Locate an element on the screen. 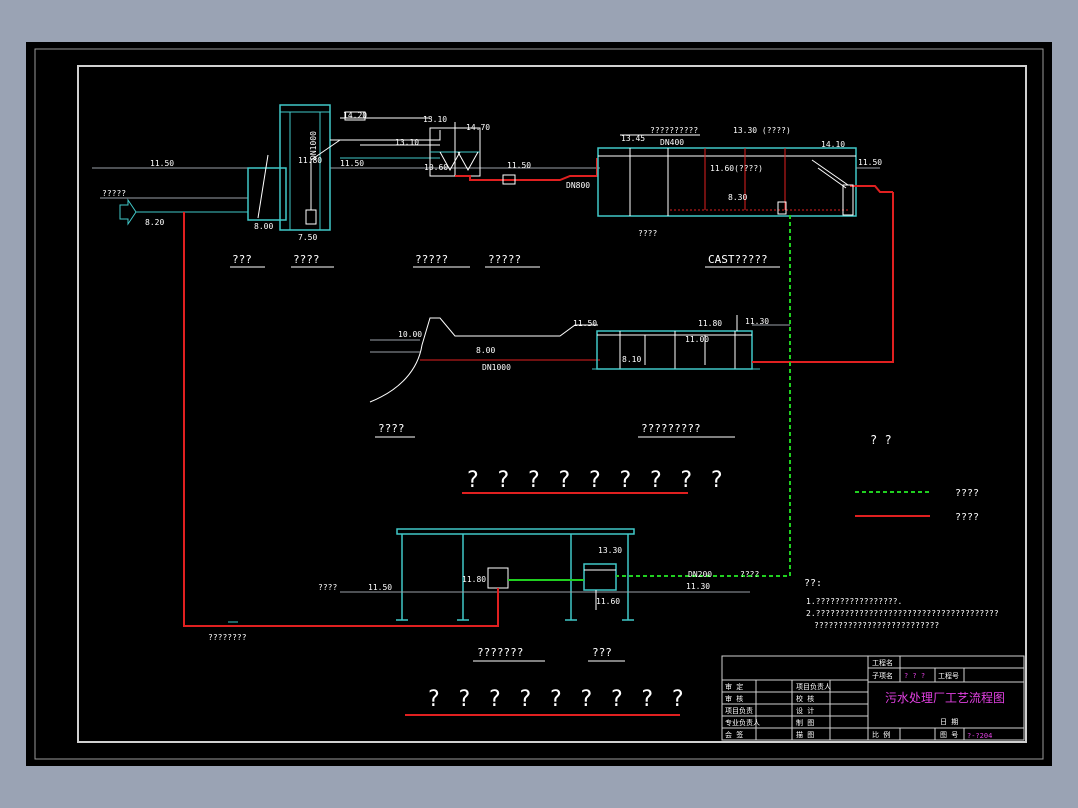 This screenshot has width=1078, height=808. elev-810: 8.10 is located at coordinates (631, 359).